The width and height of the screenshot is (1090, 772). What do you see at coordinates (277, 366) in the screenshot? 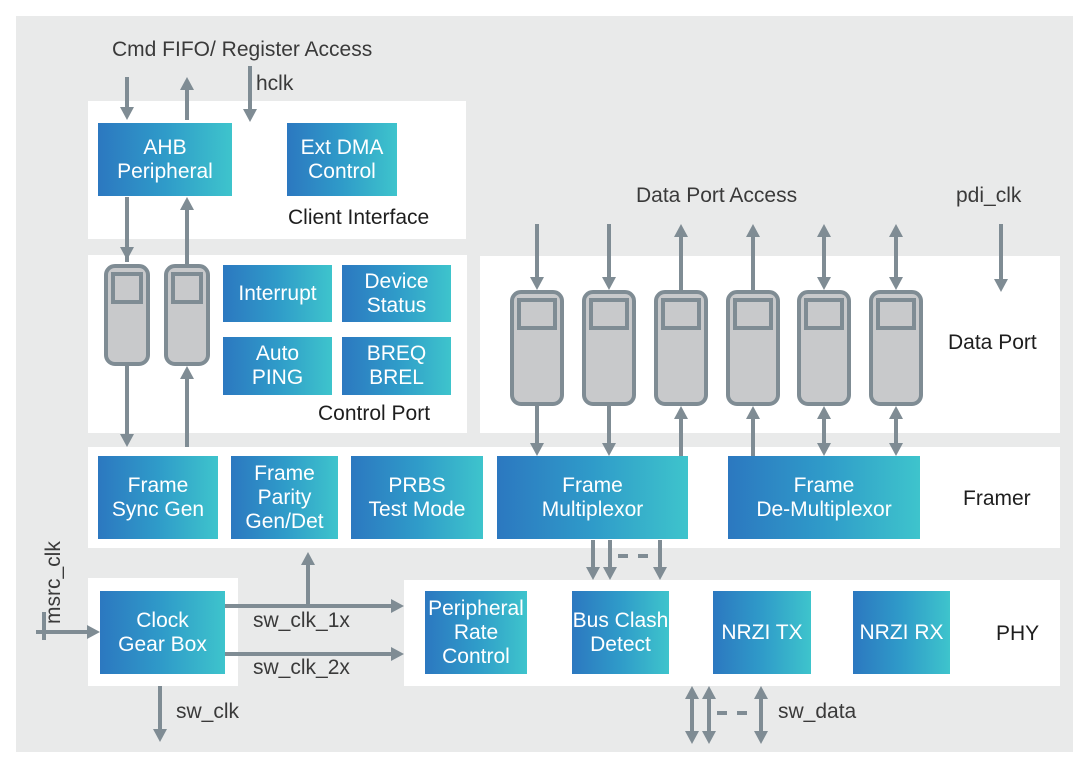
I see `auto-ping-block: Auto PING` at bounding box center [277, 366].